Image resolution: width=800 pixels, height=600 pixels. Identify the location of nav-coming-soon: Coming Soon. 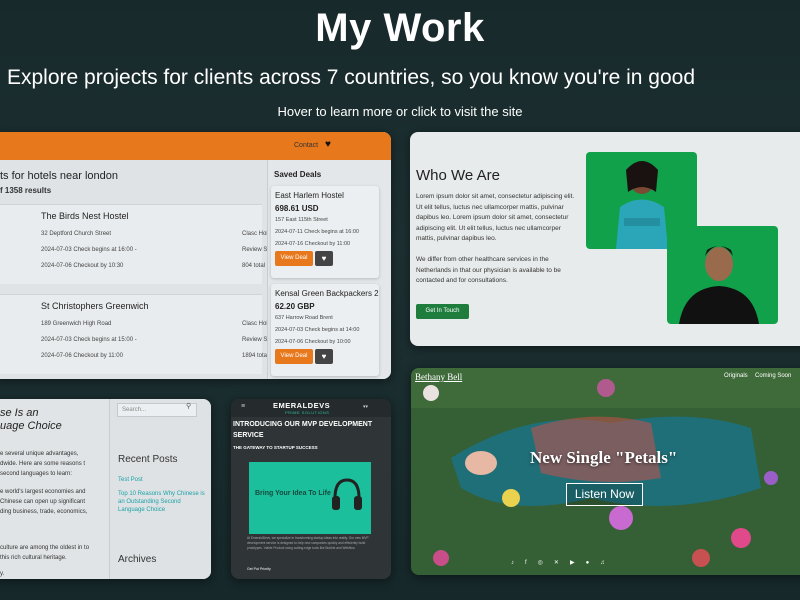
(773, 376).